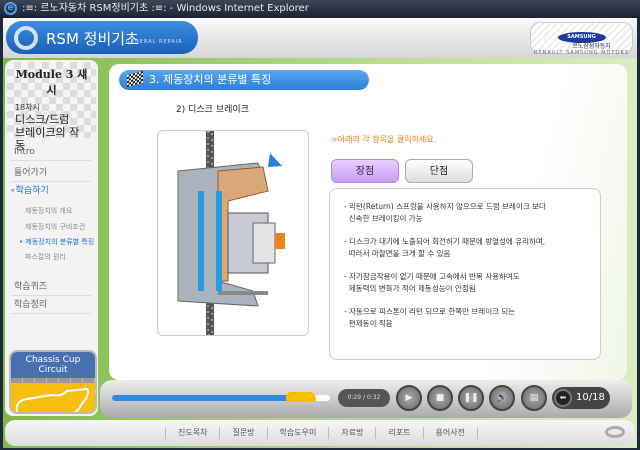  What do you see at coordinates (210, 79) in the screenshot?
I see `section-title-text: 3. 제동장치의 분류별 특징` at bounding box center [210, 79].